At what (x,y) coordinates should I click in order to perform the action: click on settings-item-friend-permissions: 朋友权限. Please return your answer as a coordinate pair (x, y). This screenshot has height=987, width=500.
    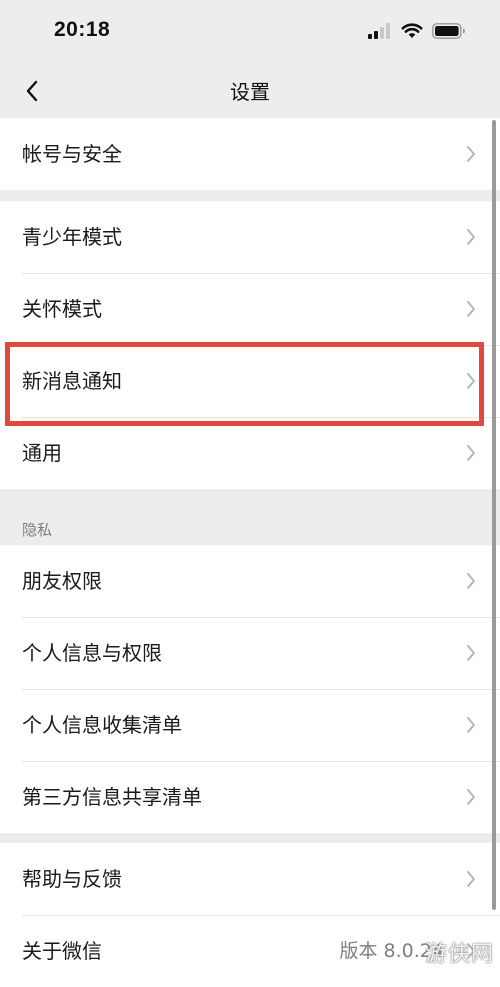
    Looking at the image, I should click on (250, 581).